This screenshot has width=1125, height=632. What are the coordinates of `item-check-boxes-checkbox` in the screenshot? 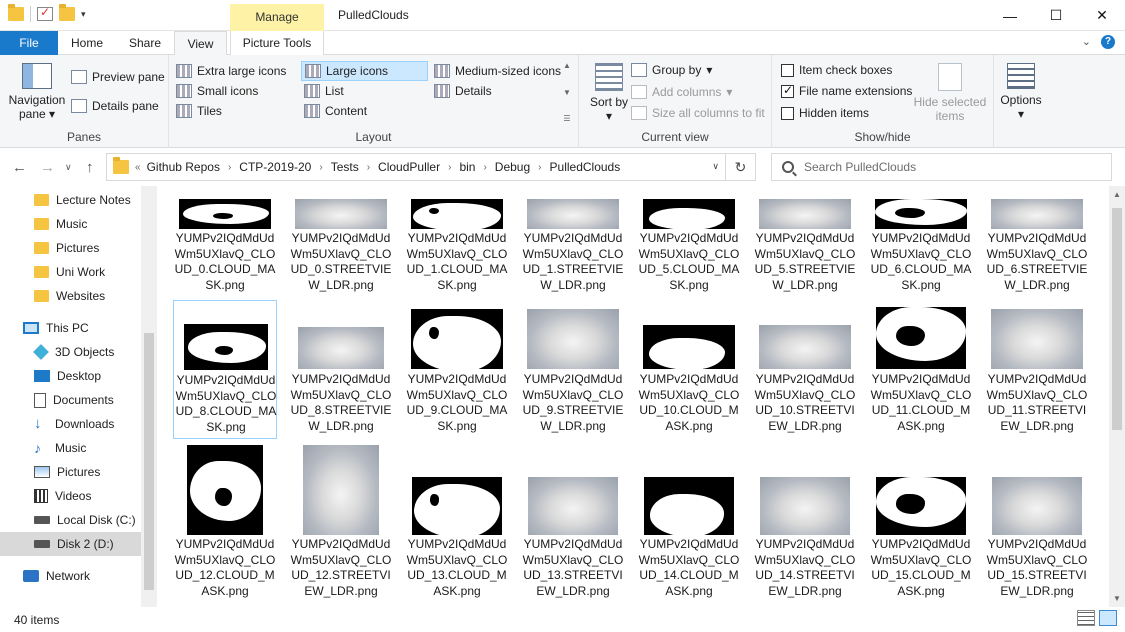 It's located at (787, 70).